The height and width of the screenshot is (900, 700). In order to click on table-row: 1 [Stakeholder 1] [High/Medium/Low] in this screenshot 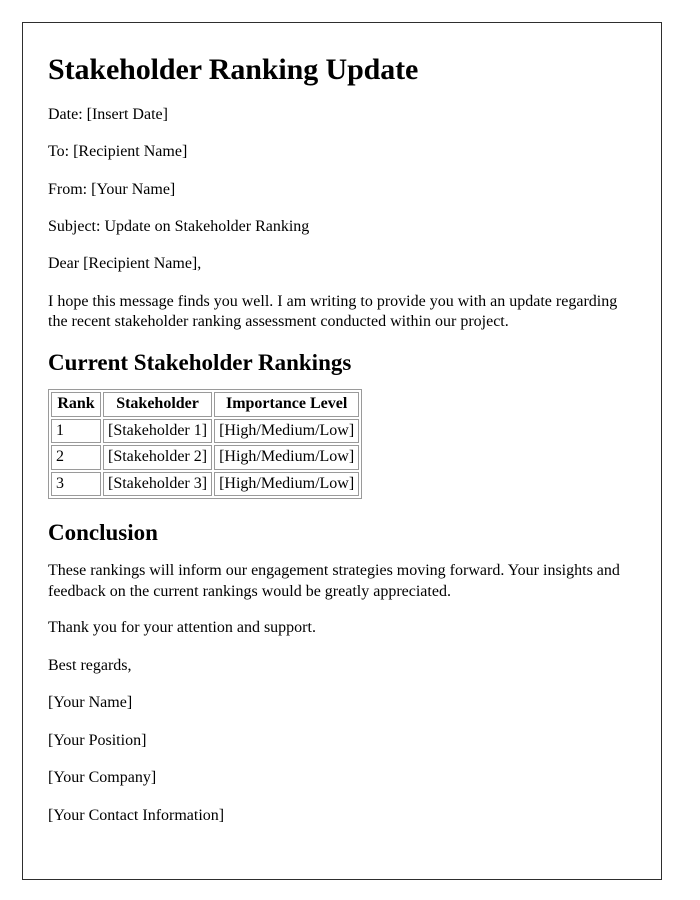, I will do `click(205, 431)`.